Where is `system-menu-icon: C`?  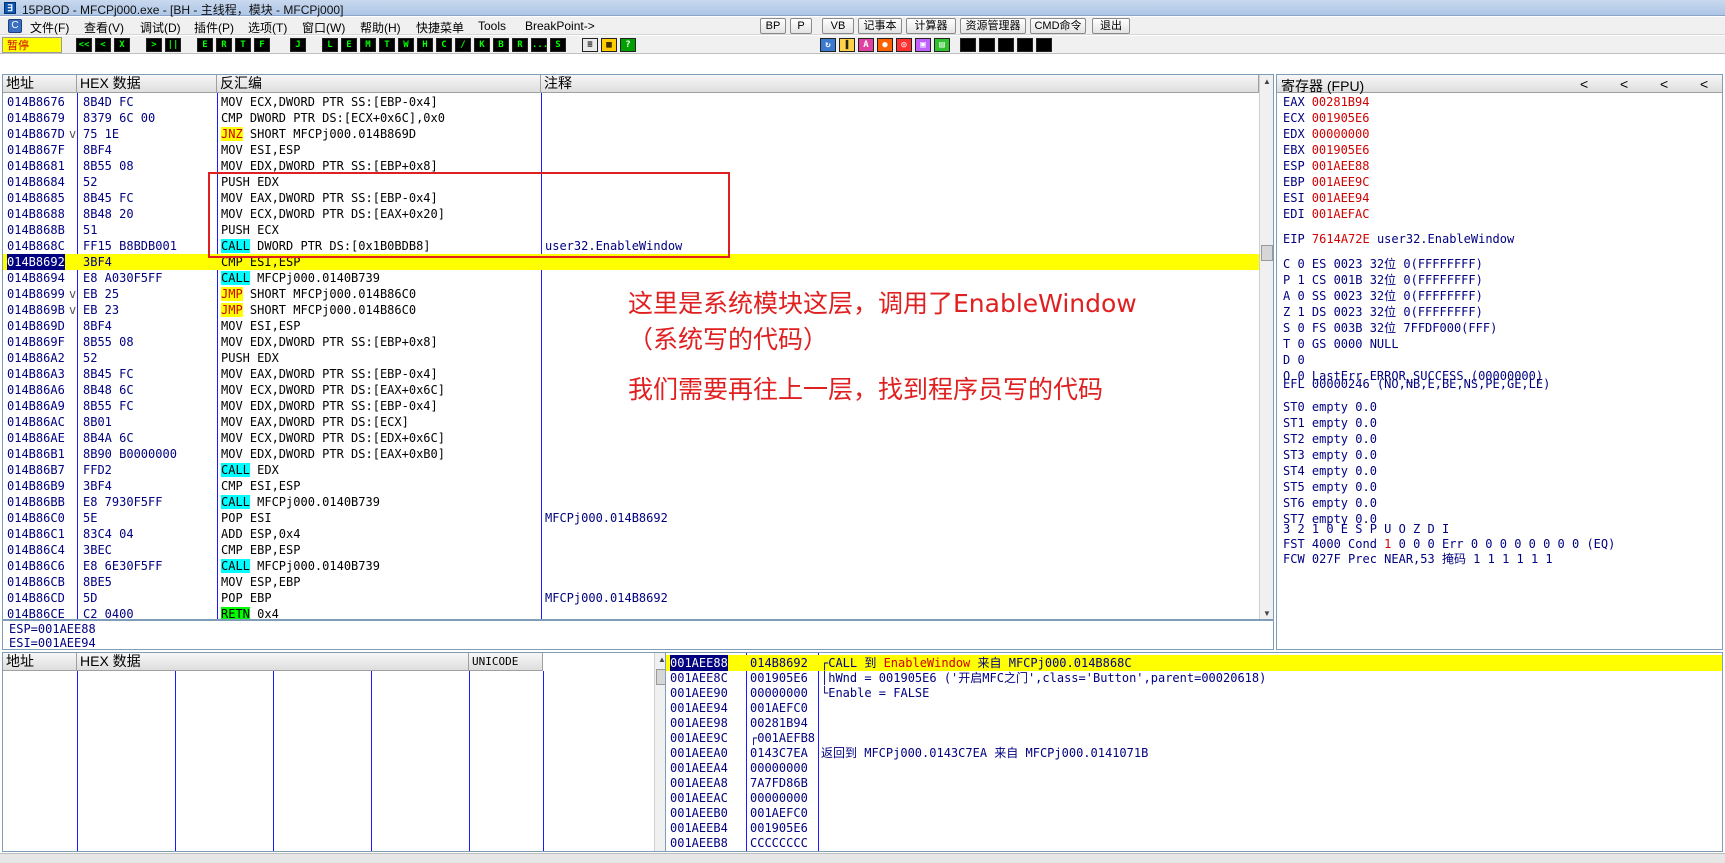 system-menu-icon: C is located at coordinates (15, 26).